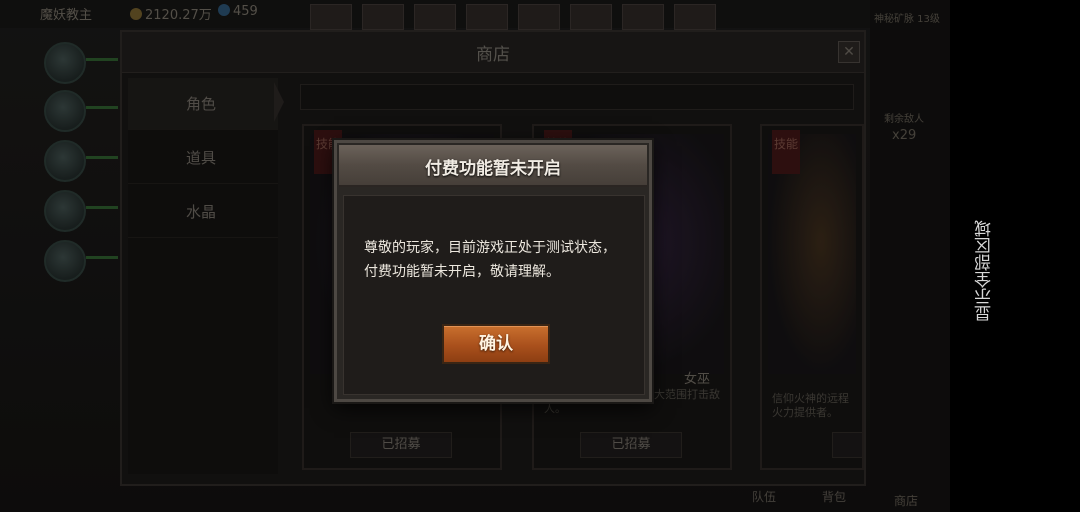 This screenshot has width=1080, height=512. Describe the element at coordinates (496, 344) in the screenshot. I see `confirm-button: 确认` at that location.